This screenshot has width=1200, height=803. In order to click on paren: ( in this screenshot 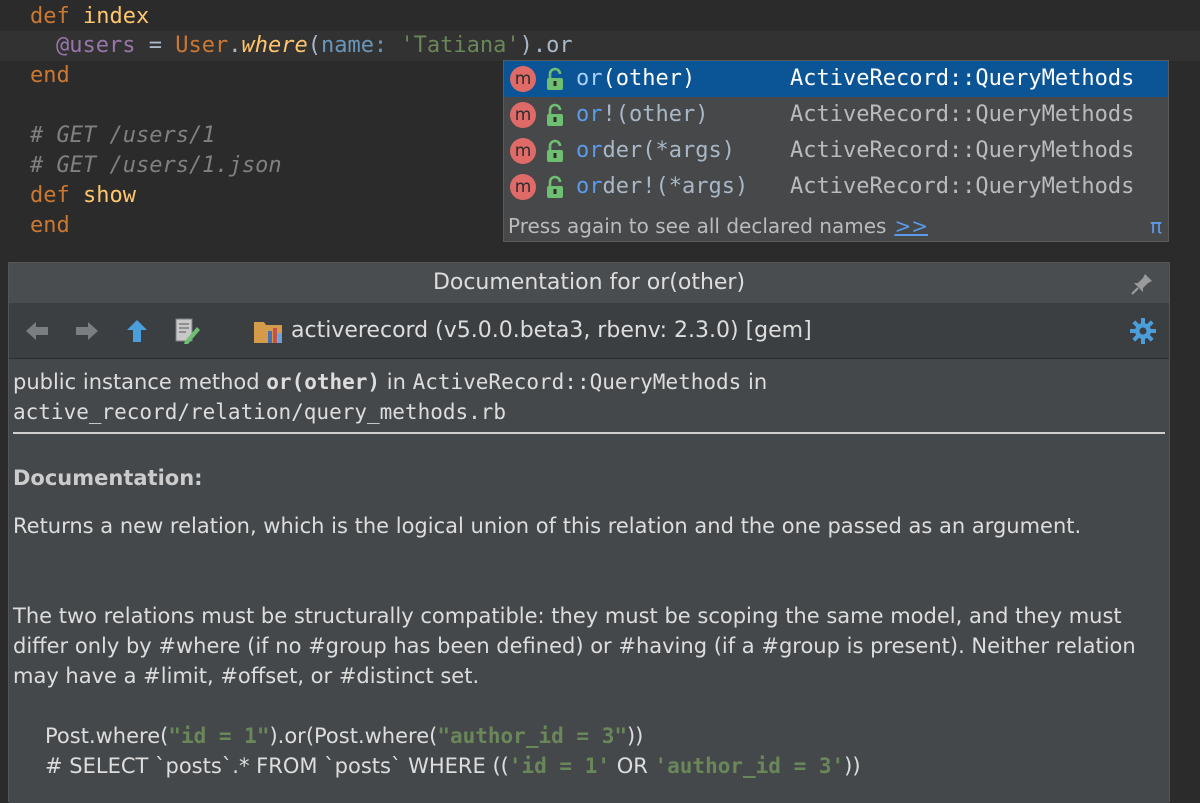, I will do `click(314, 45)`.